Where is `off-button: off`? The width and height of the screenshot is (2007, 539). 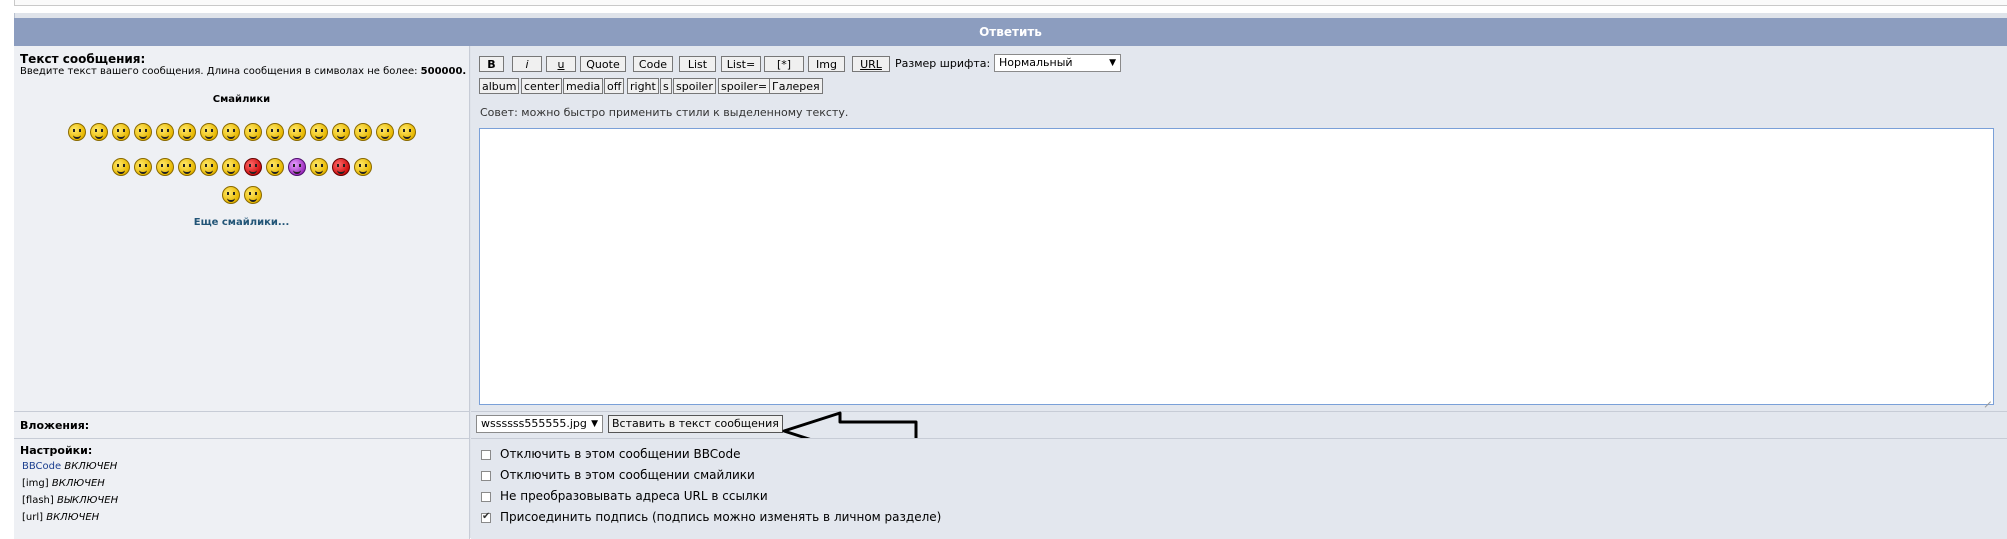 off-button: off is located at coordinates (614, 86).